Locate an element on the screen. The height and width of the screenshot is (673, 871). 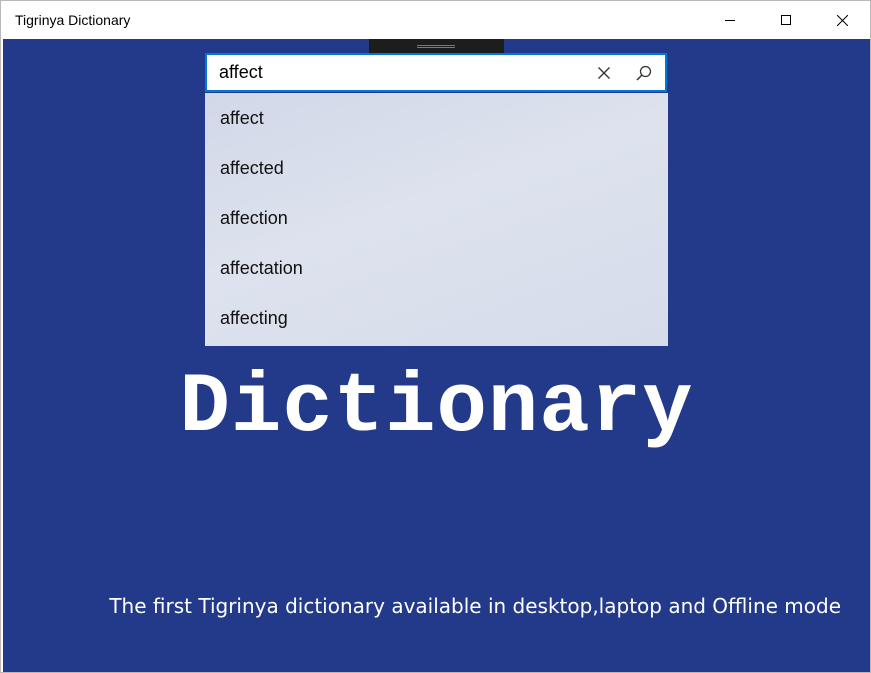
minimize-button is located at coordinates (730, 20).